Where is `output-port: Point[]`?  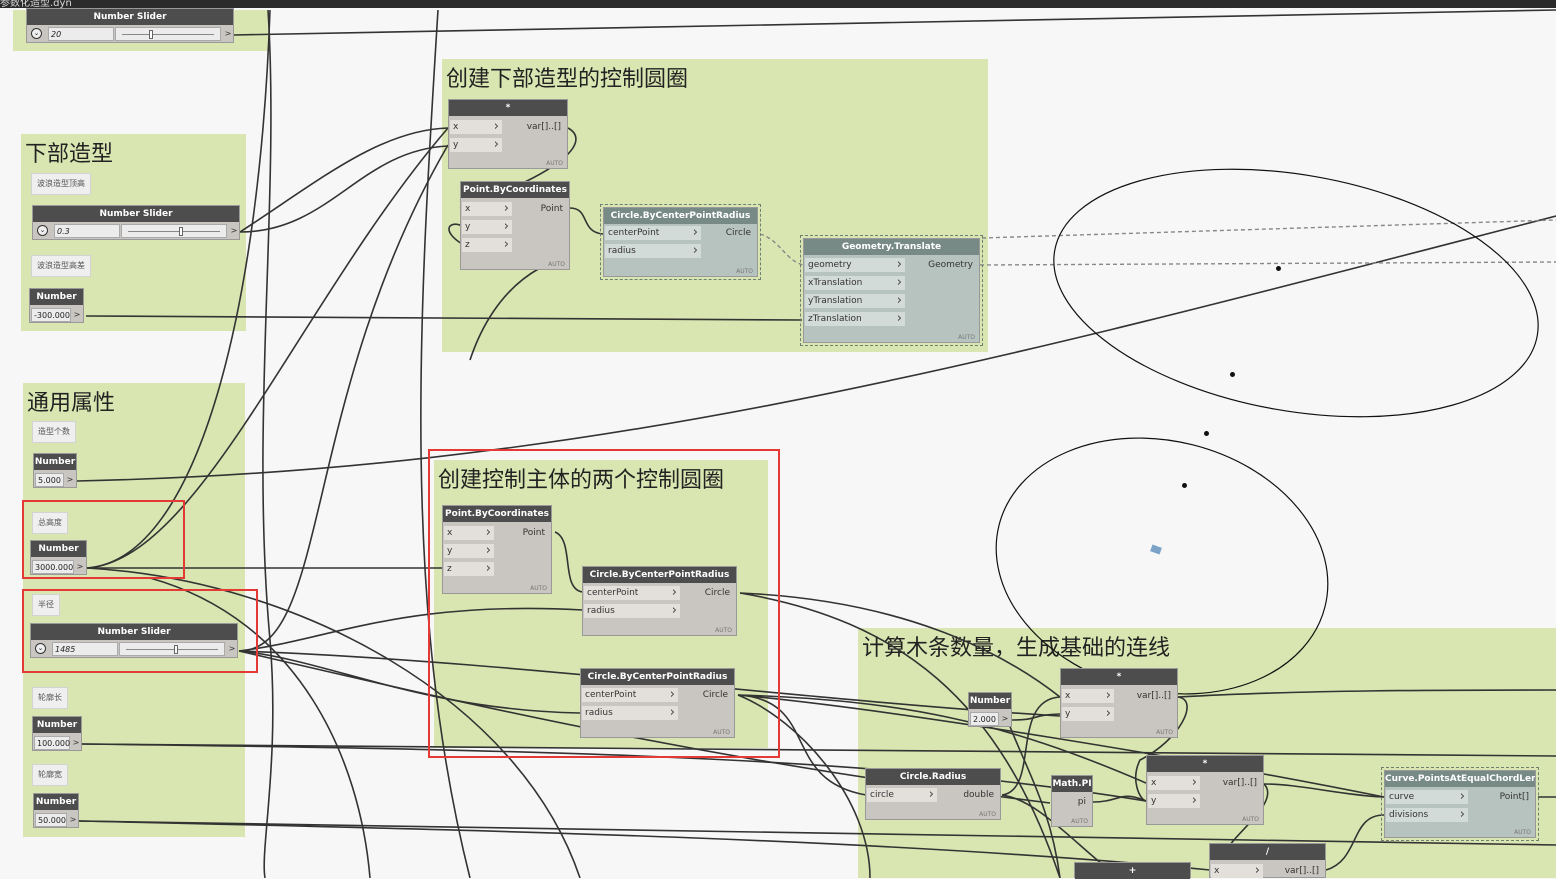 output-port: Point[] is located at coordinates (1513, 797).